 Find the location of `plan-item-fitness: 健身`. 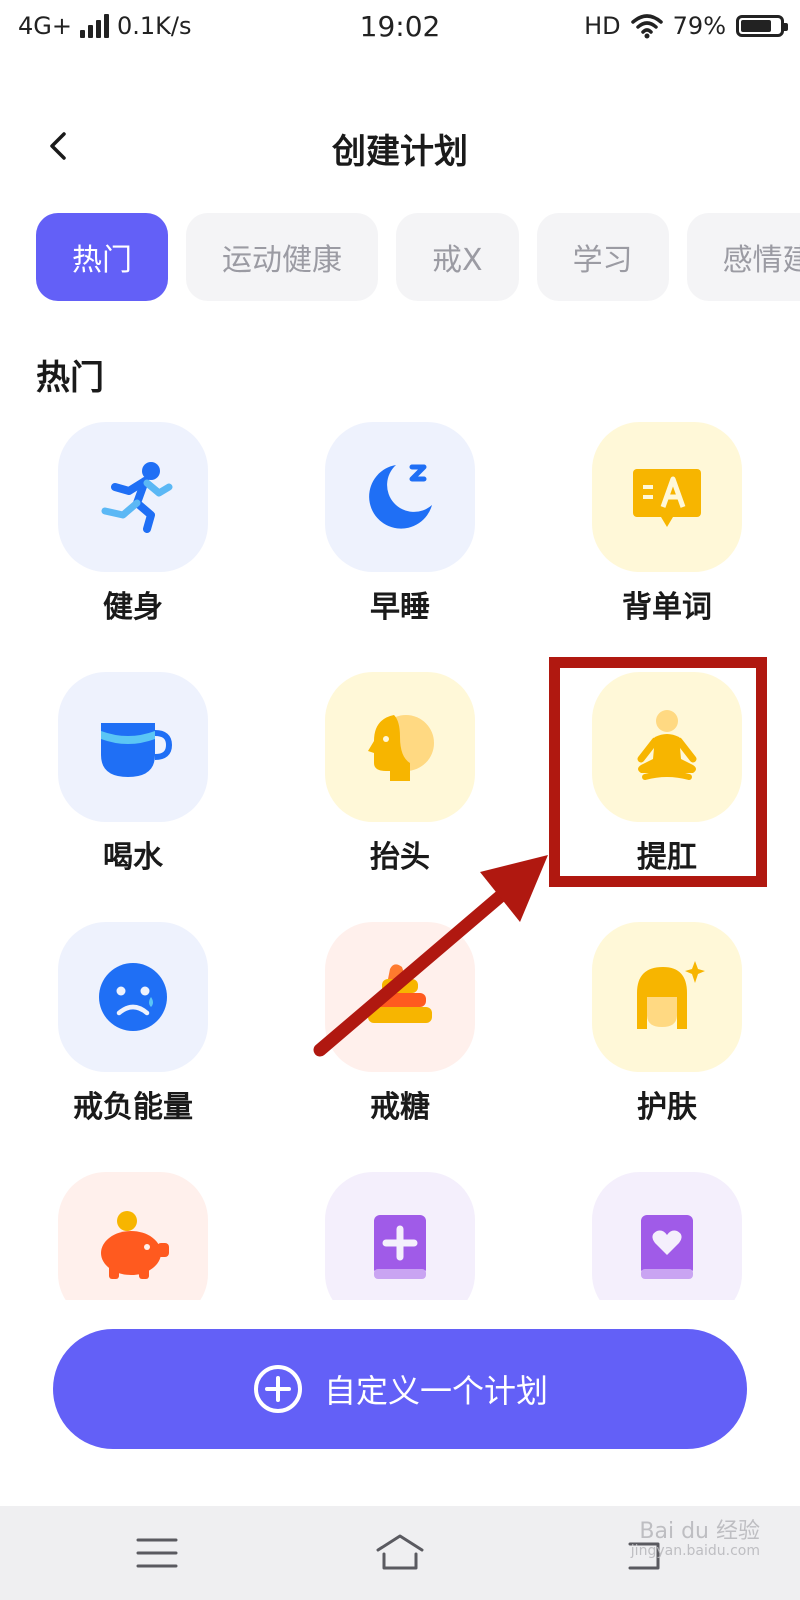

plan-item-fitness: 健身 is located at coordinates (133, 532).